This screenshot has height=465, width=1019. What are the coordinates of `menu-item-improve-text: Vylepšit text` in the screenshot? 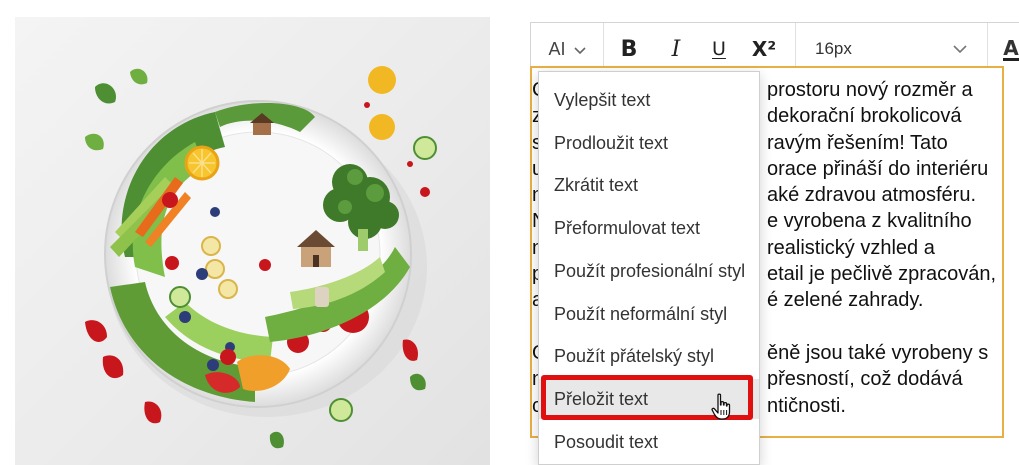 It's located at (649, 100).